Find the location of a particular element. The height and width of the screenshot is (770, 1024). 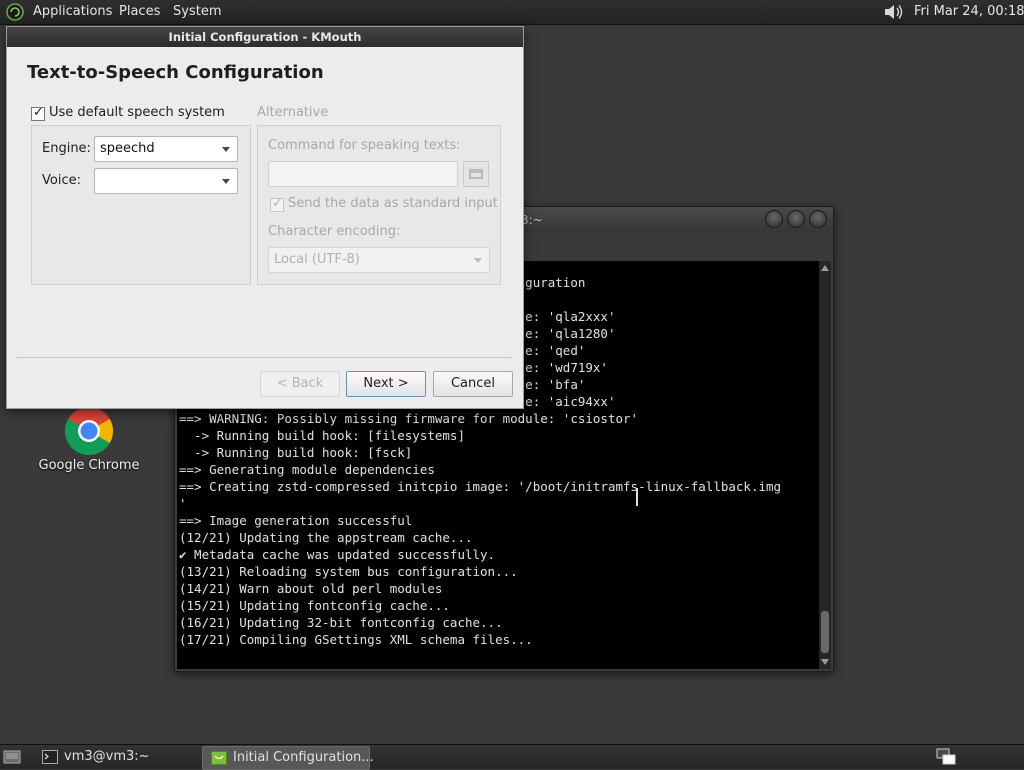

terminal-line: ' is located at coordinates (183, 503).